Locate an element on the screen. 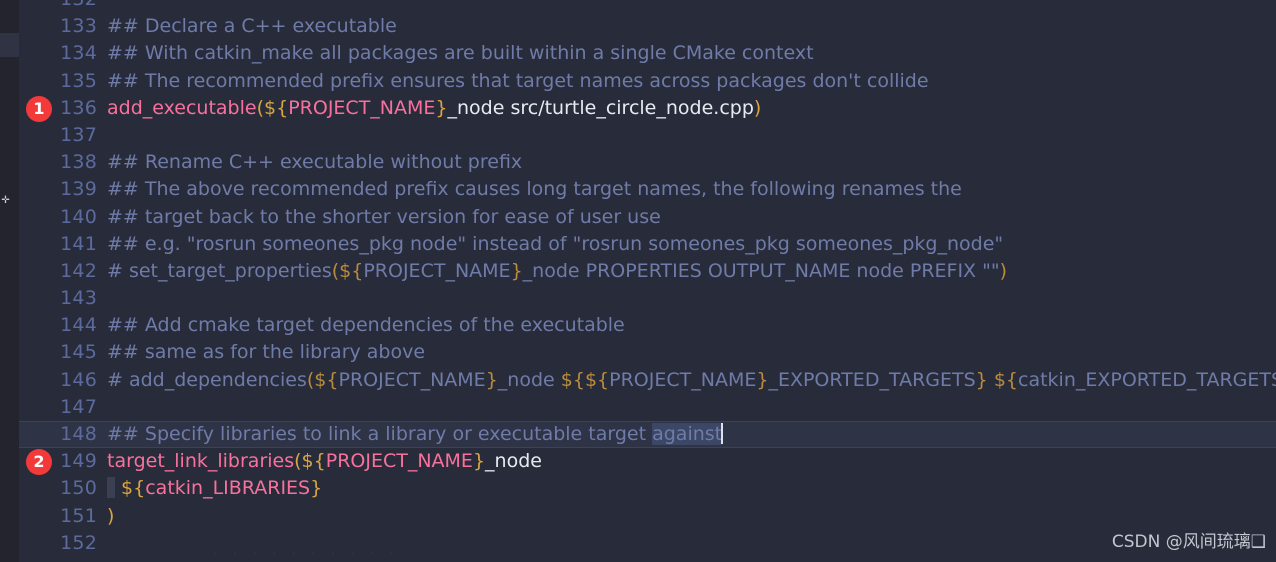 This screenshot has height=562, width=1276. line-number: 142 is located at coordinates (78, 270).